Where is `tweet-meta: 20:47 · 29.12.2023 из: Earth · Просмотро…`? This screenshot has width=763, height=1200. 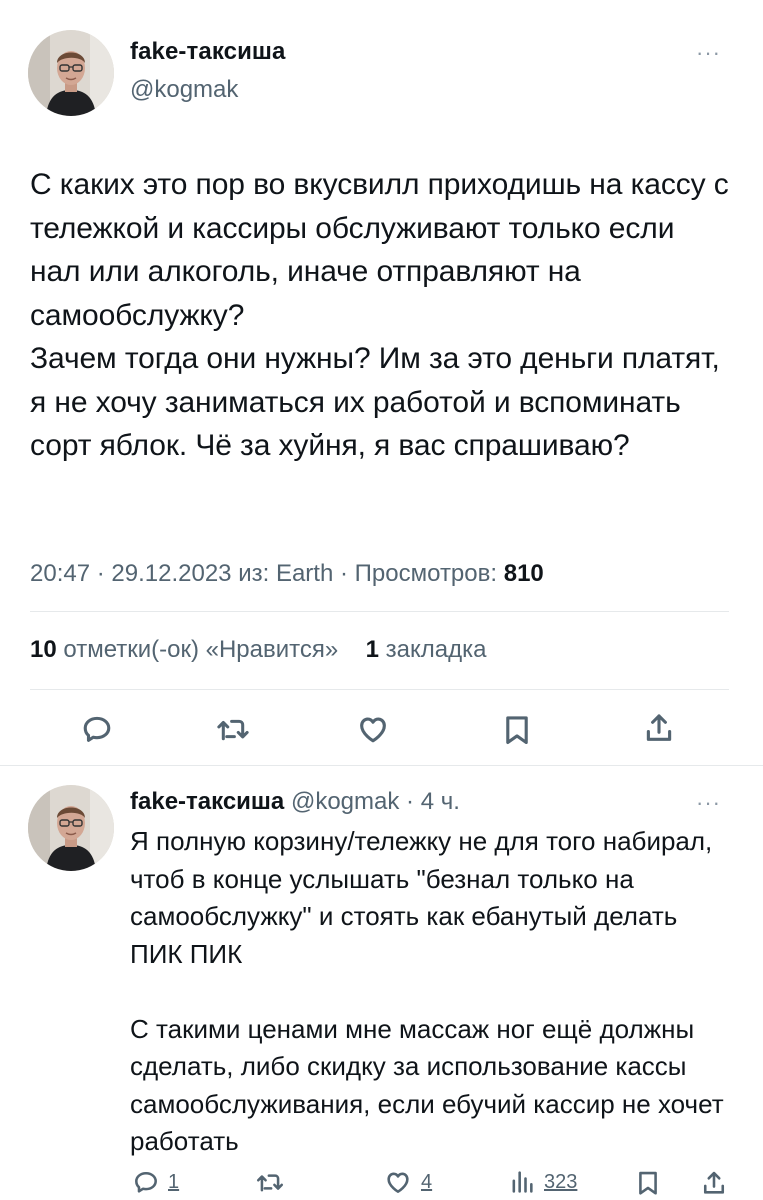
tweet-meta: 20:47 · 29.12.2023 из: Earth · Просмотро… is located at coordinates (287, 573).